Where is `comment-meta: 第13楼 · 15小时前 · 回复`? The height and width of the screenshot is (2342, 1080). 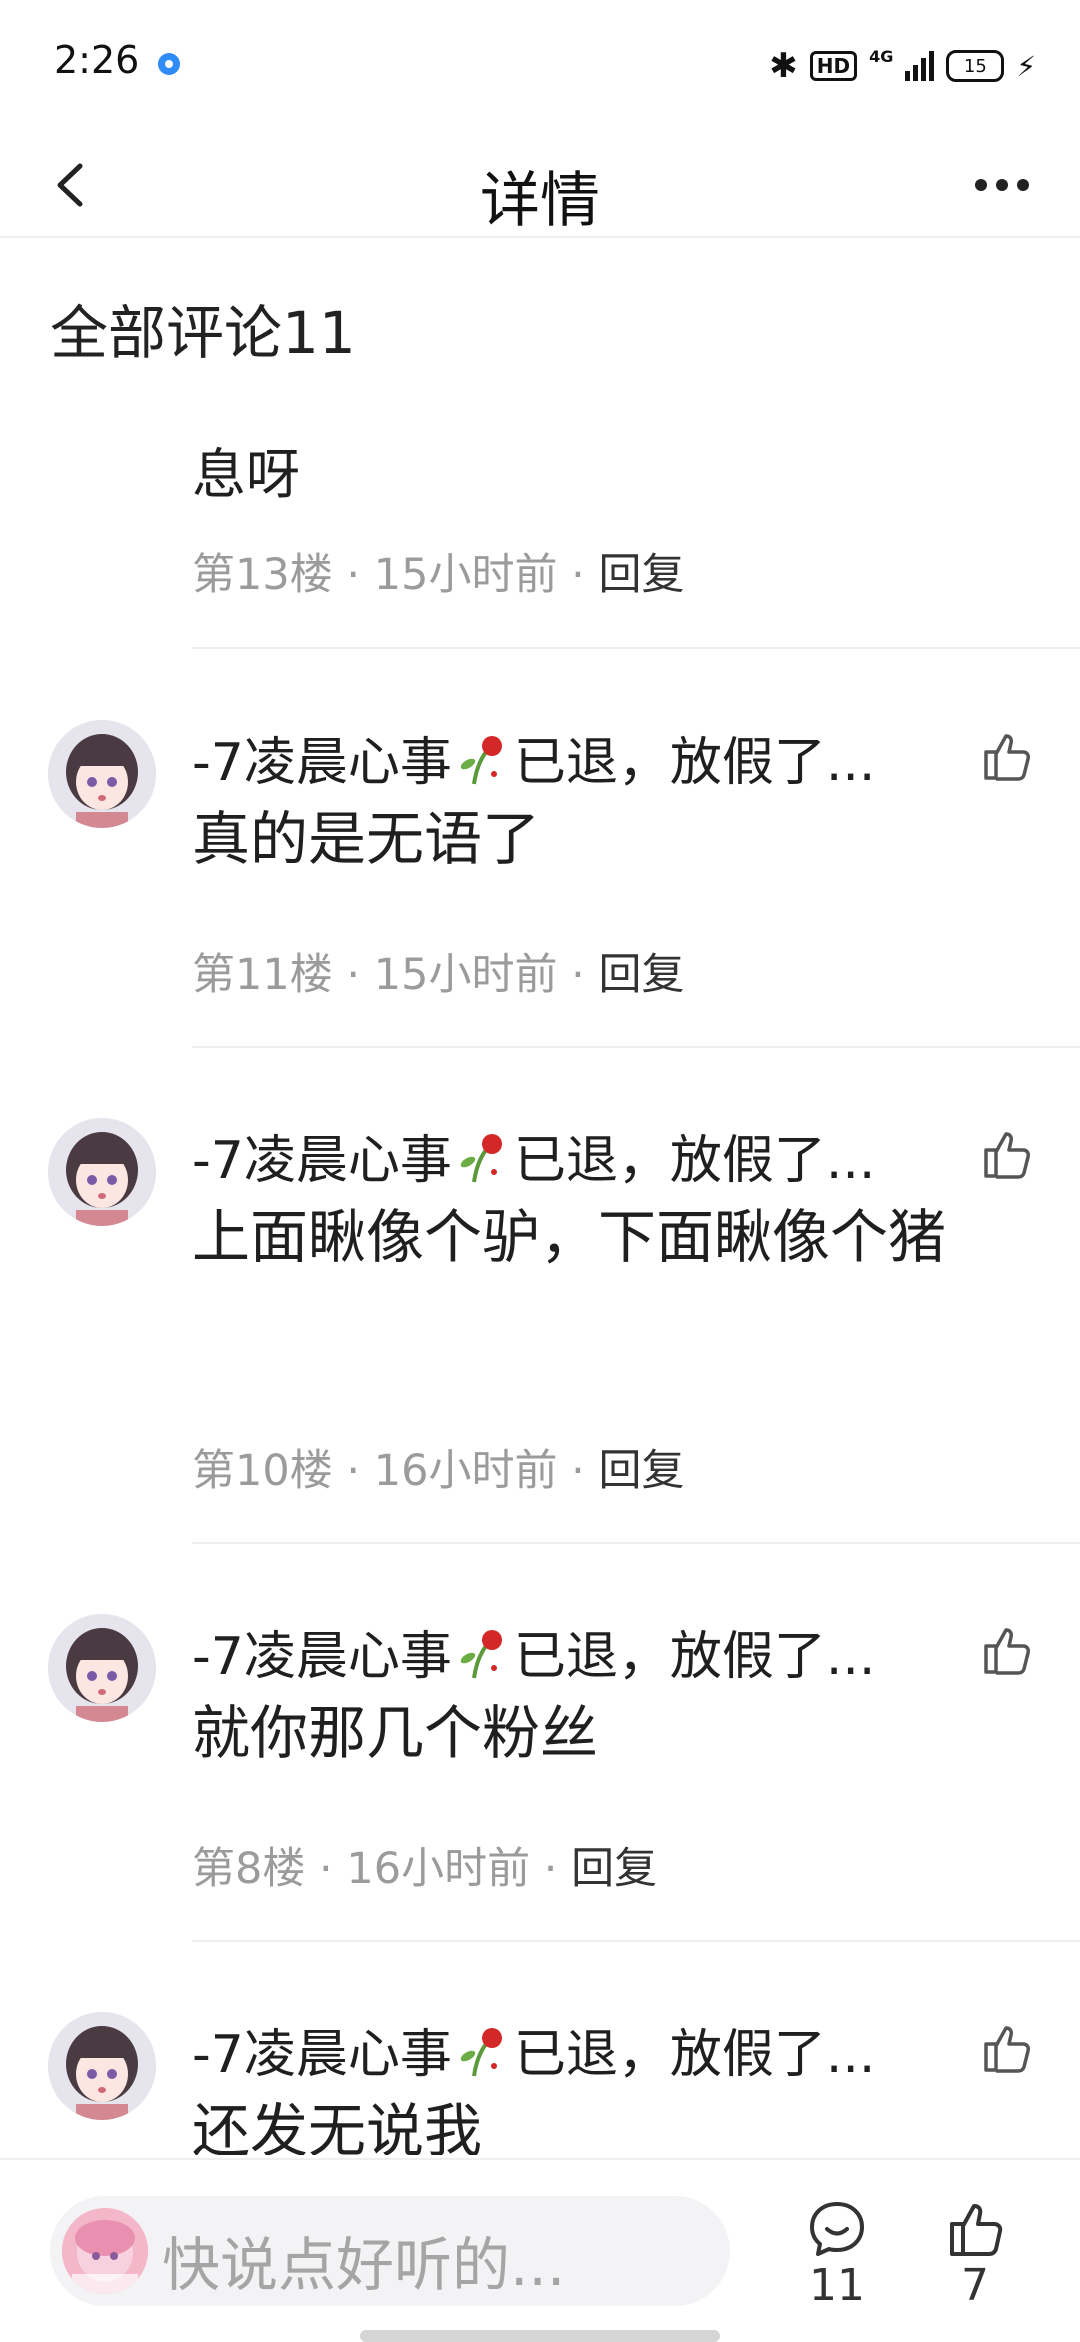
comment-meta: 第13楼 · 15小时前 · 回复 is located at coordinates (438, 575).